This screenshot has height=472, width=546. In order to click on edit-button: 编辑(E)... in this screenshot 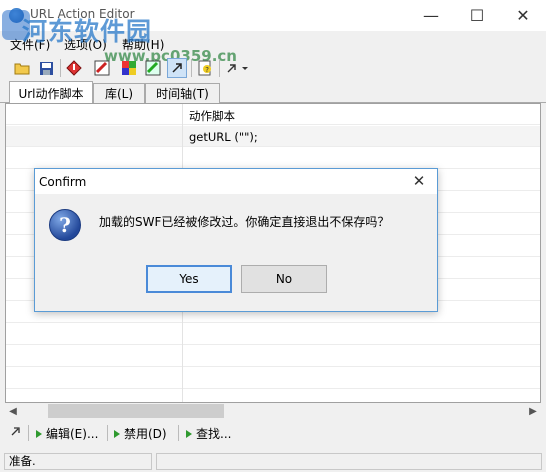, I will do `click(67, 433)`.